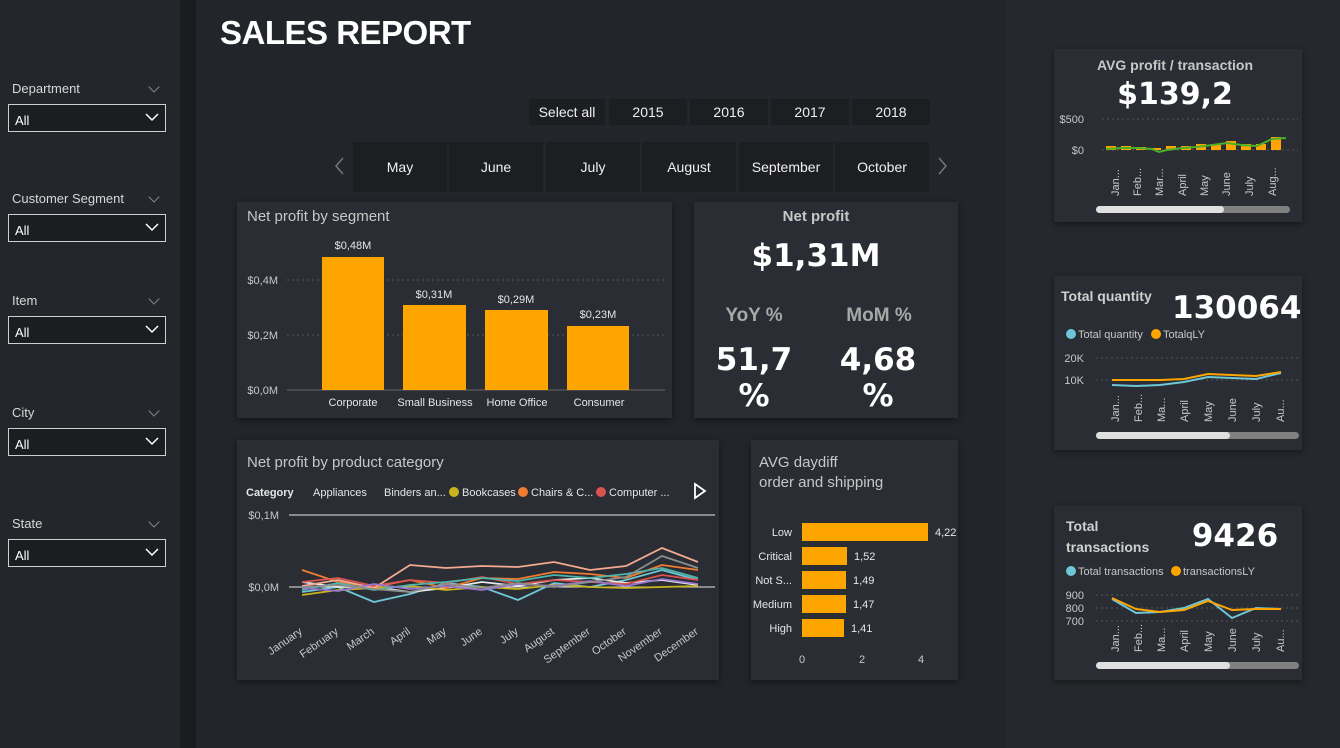 The image size is (1340, 748). Describe the element at coordinates (1075, 596) in the screenshot. I see `y-tick: 900` at that location.